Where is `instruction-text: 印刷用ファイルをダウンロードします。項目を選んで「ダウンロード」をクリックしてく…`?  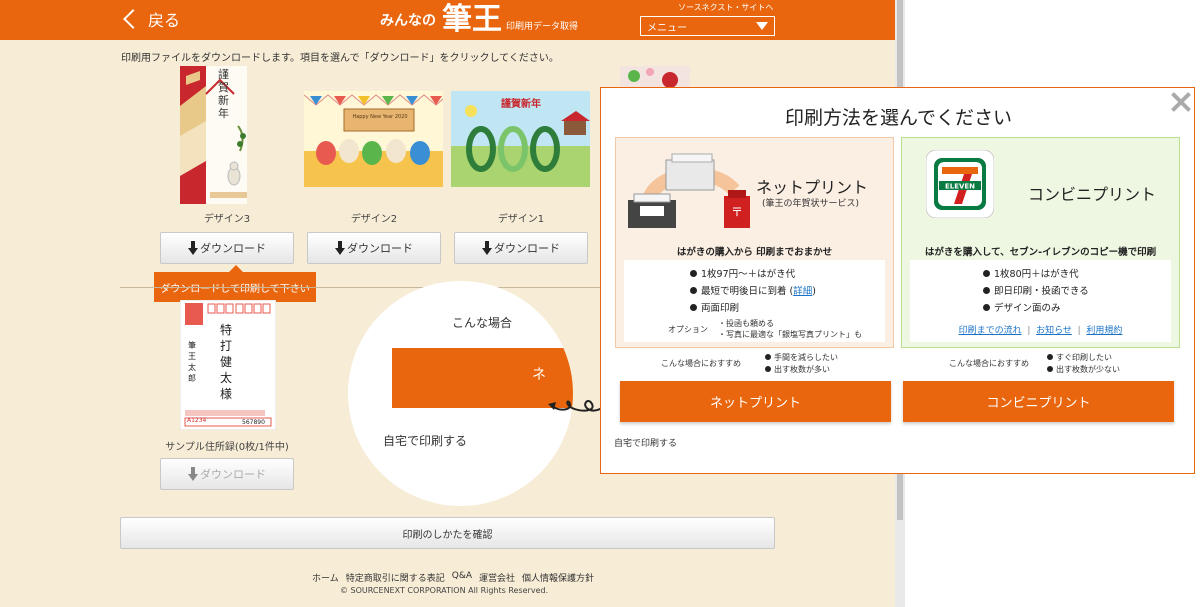
instruction-text: 印刷用ファイルをダウンロードします。項目を選んで「ダウンロード」をクリックしてく… is located at coordinates (340, 58).